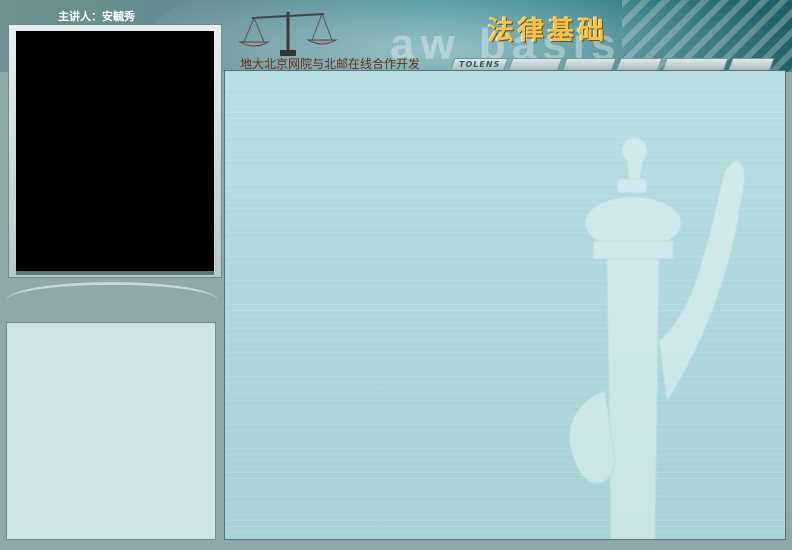  What do you see at coordinates (548, 31) in the screenshot?
I see `course-title: 法律基础` at bounding box center [548, 31].